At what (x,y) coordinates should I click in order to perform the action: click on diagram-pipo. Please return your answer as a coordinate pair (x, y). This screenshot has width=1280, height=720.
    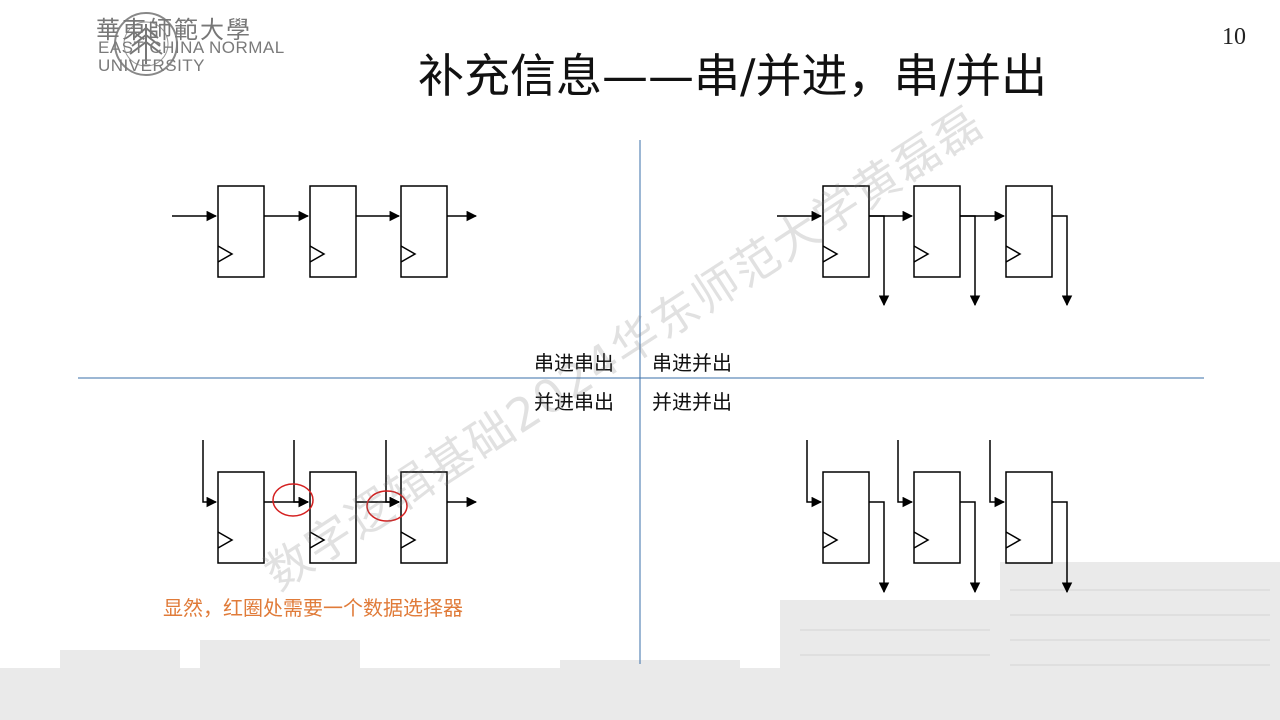
    Looking at the image, I should click on (939, 517).